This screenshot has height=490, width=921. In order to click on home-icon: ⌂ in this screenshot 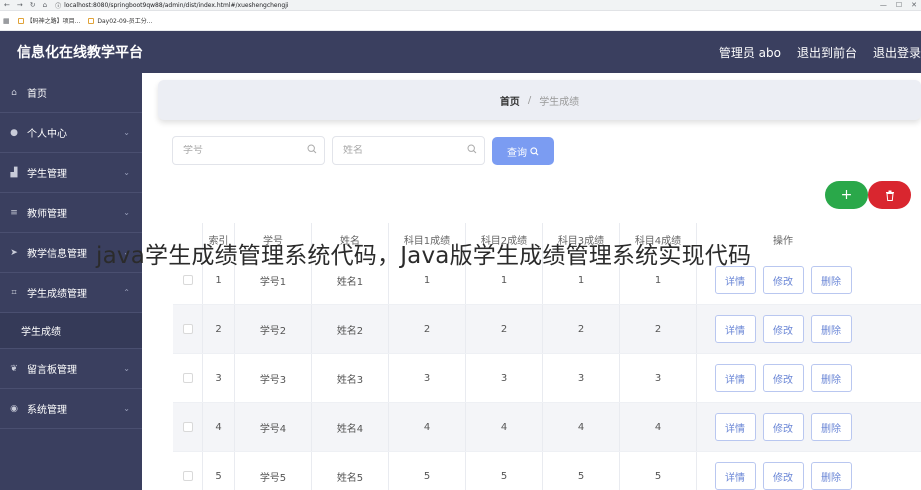, I will do `click(14, 92)`.